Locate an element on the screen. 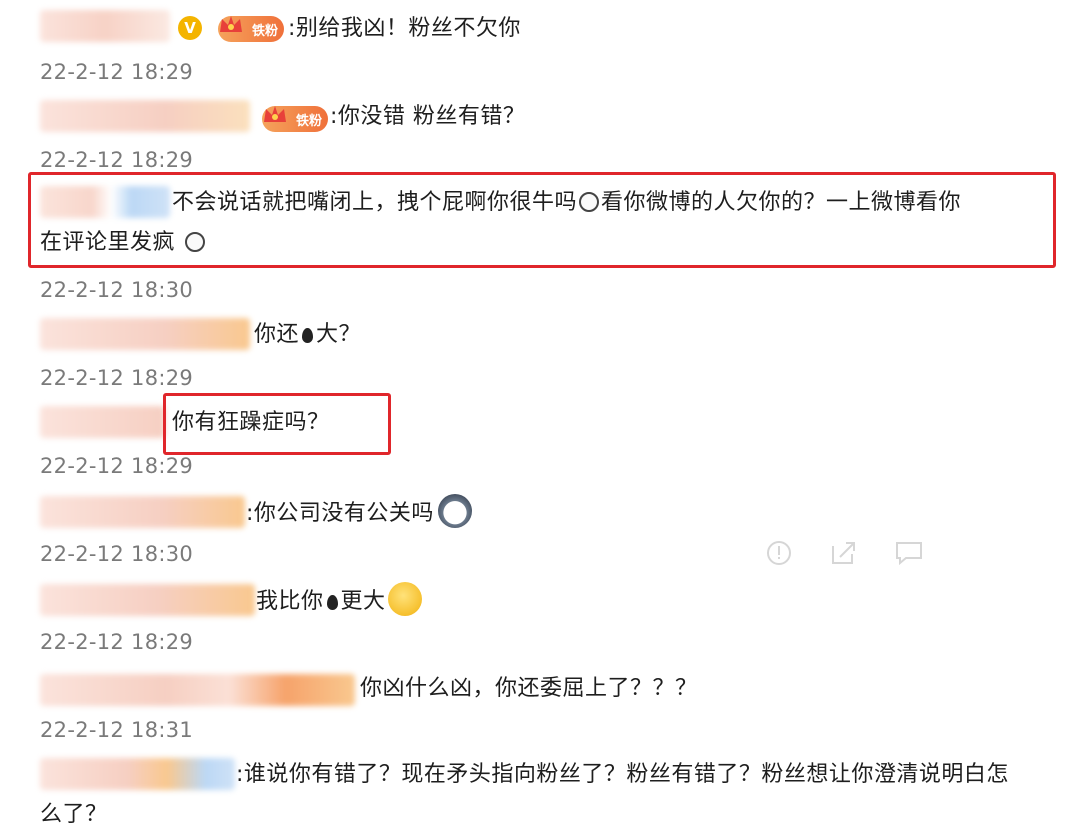  comment-icon is located at coordinates (909, 556).